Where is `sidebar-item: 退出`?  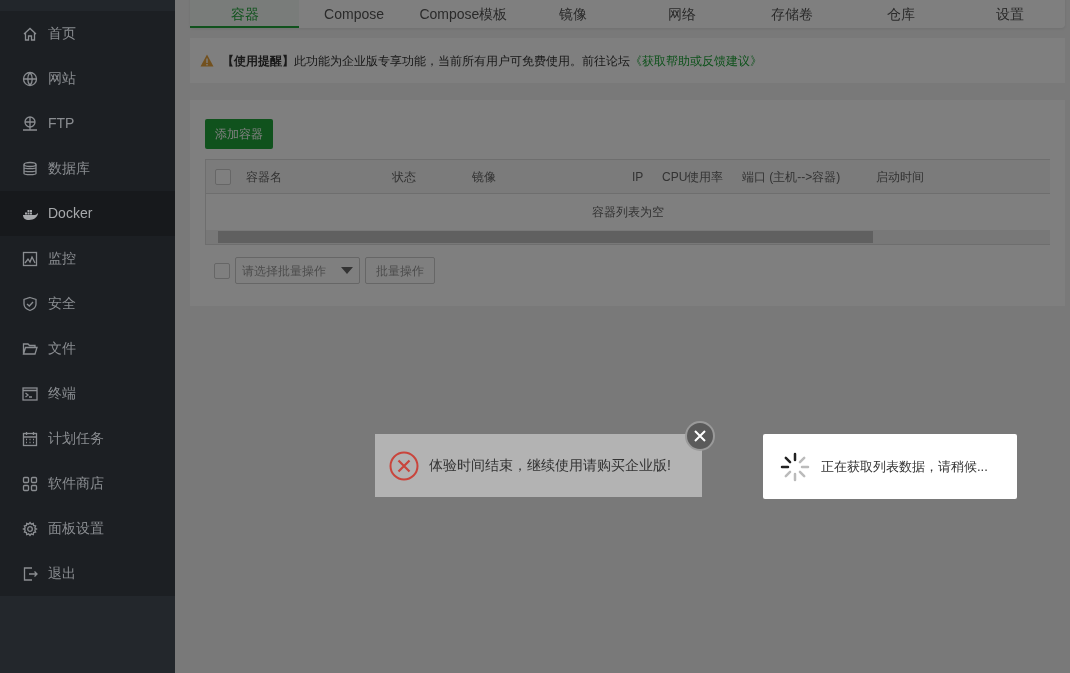 sidebar-item: 退出 is located at coordinates (87, 573).